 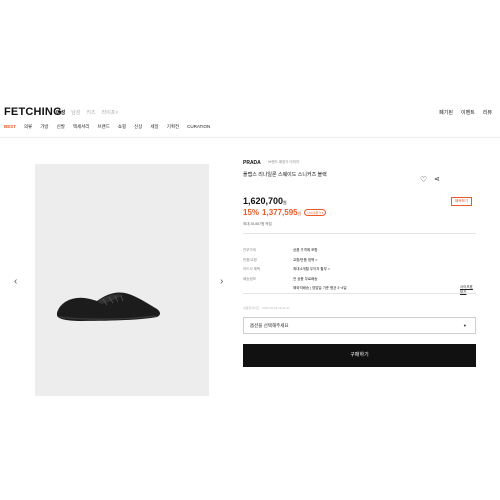 What do you see at coordinates (250, 112) in the screenshot?
I see `top-header: FETCHING 여성 남성 키즈 라이프˅ 폐기된 이벤트 리뷰` at bounding box center [250, 112].